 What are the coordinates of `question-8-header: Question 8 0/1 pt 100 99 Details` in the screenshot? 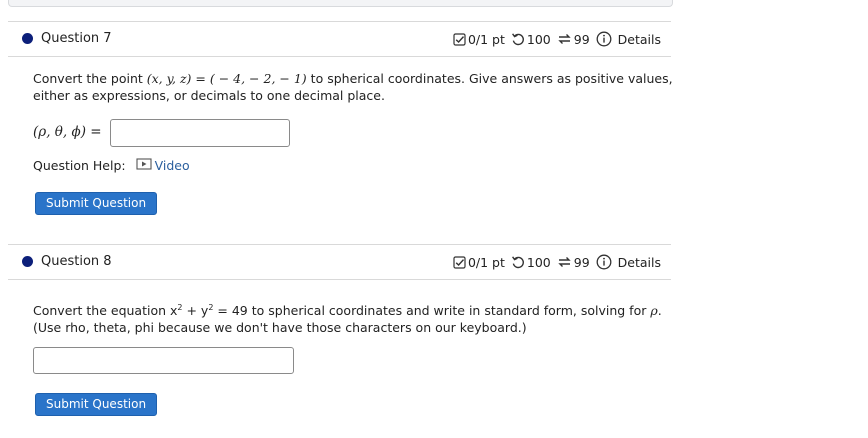 It's located at (339, 262).